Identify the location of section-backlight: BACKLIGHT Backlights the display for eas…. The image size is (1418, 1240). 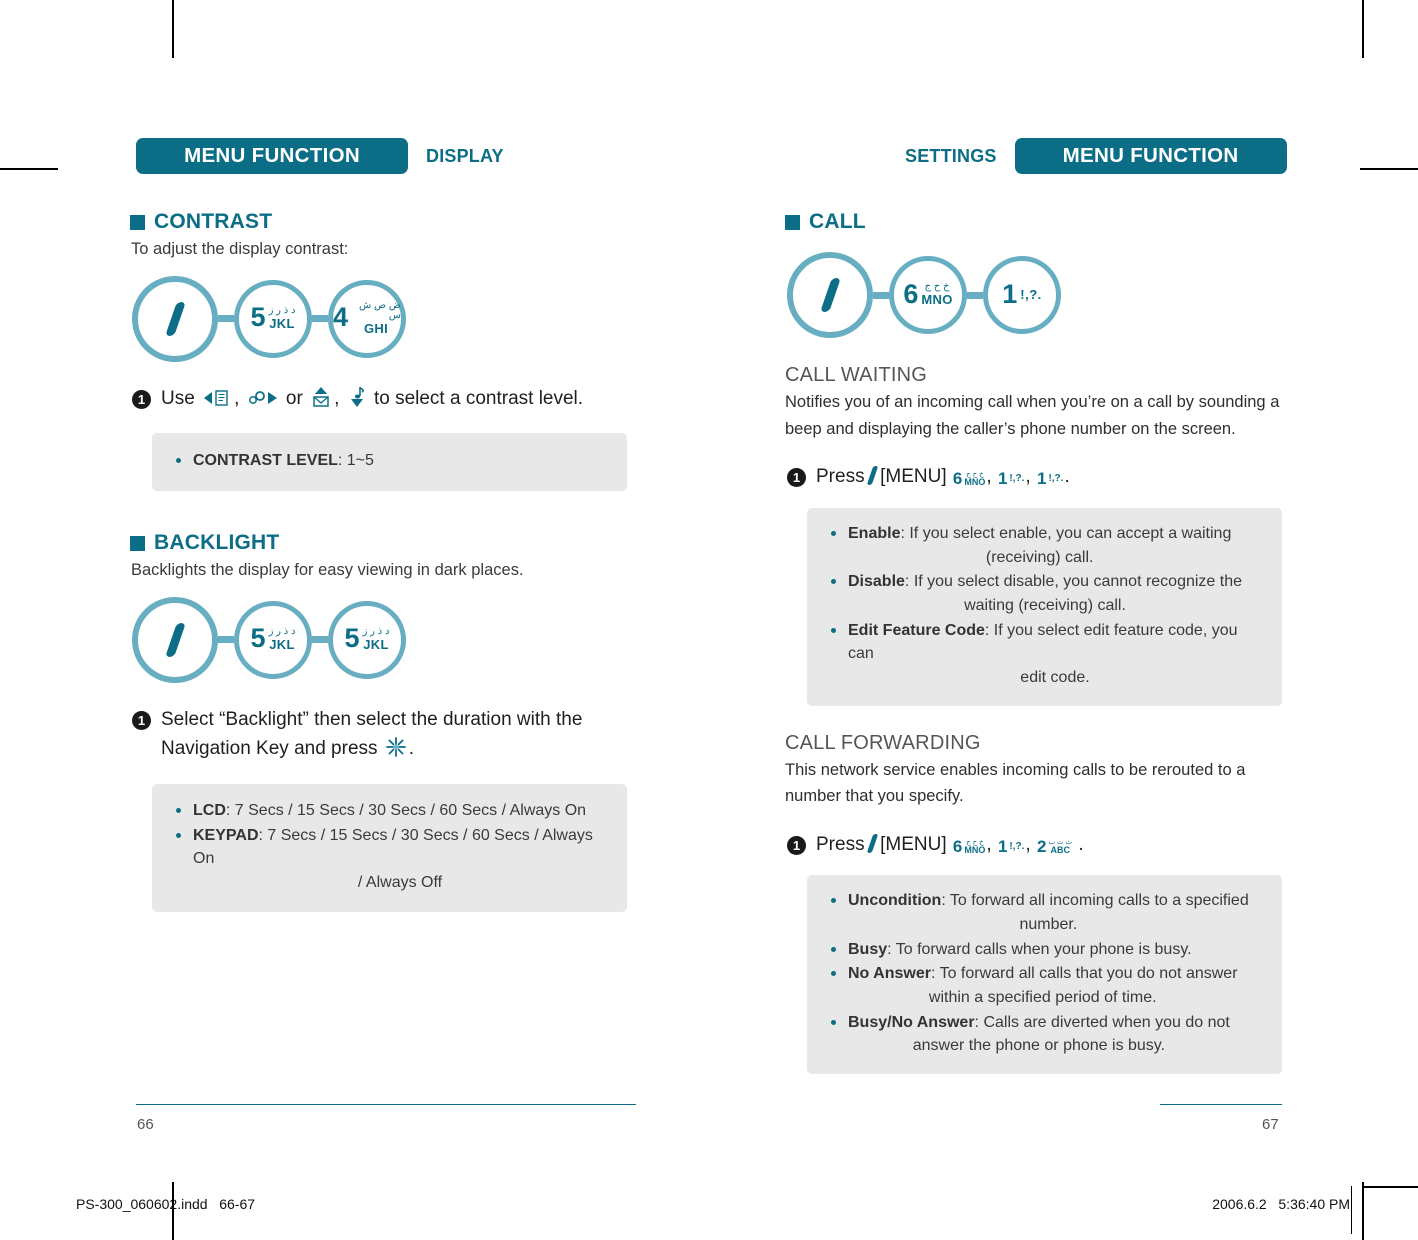
(430, 721).